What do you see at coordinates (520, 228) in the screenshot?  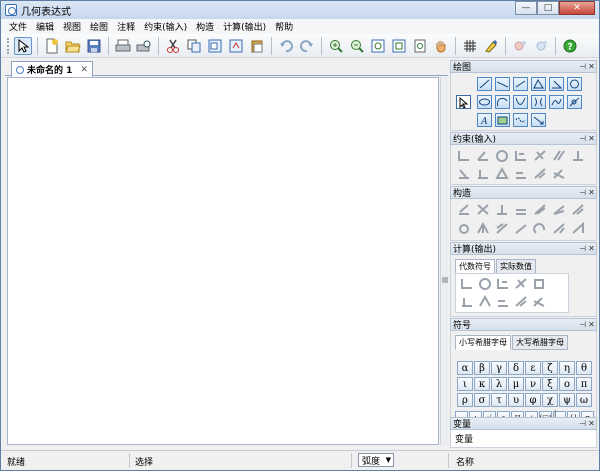 I see `construct-rotation-icon` at bounding box center [520, 228].